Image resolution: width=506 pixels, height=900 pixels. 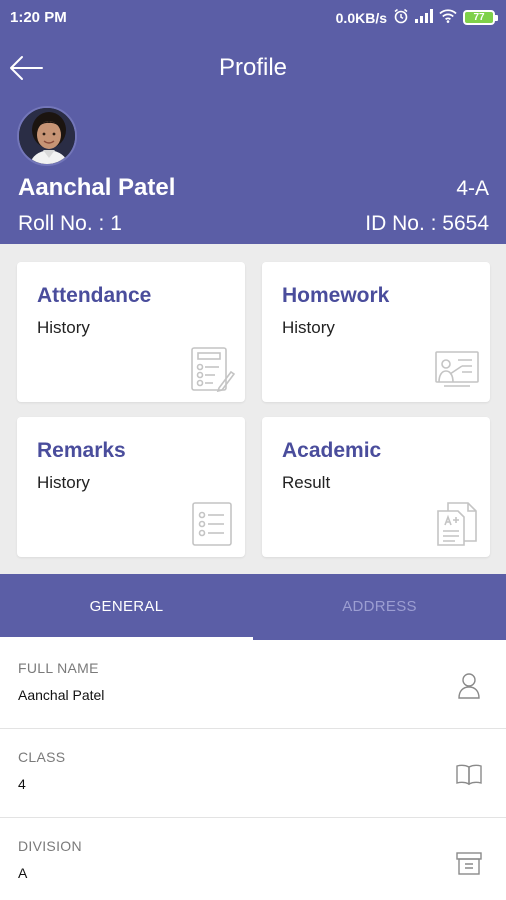 What do you see at coordinates (126, 607) in the screenshot?
I see `tab-general: GENERAL` at bounding box center [126, 607].